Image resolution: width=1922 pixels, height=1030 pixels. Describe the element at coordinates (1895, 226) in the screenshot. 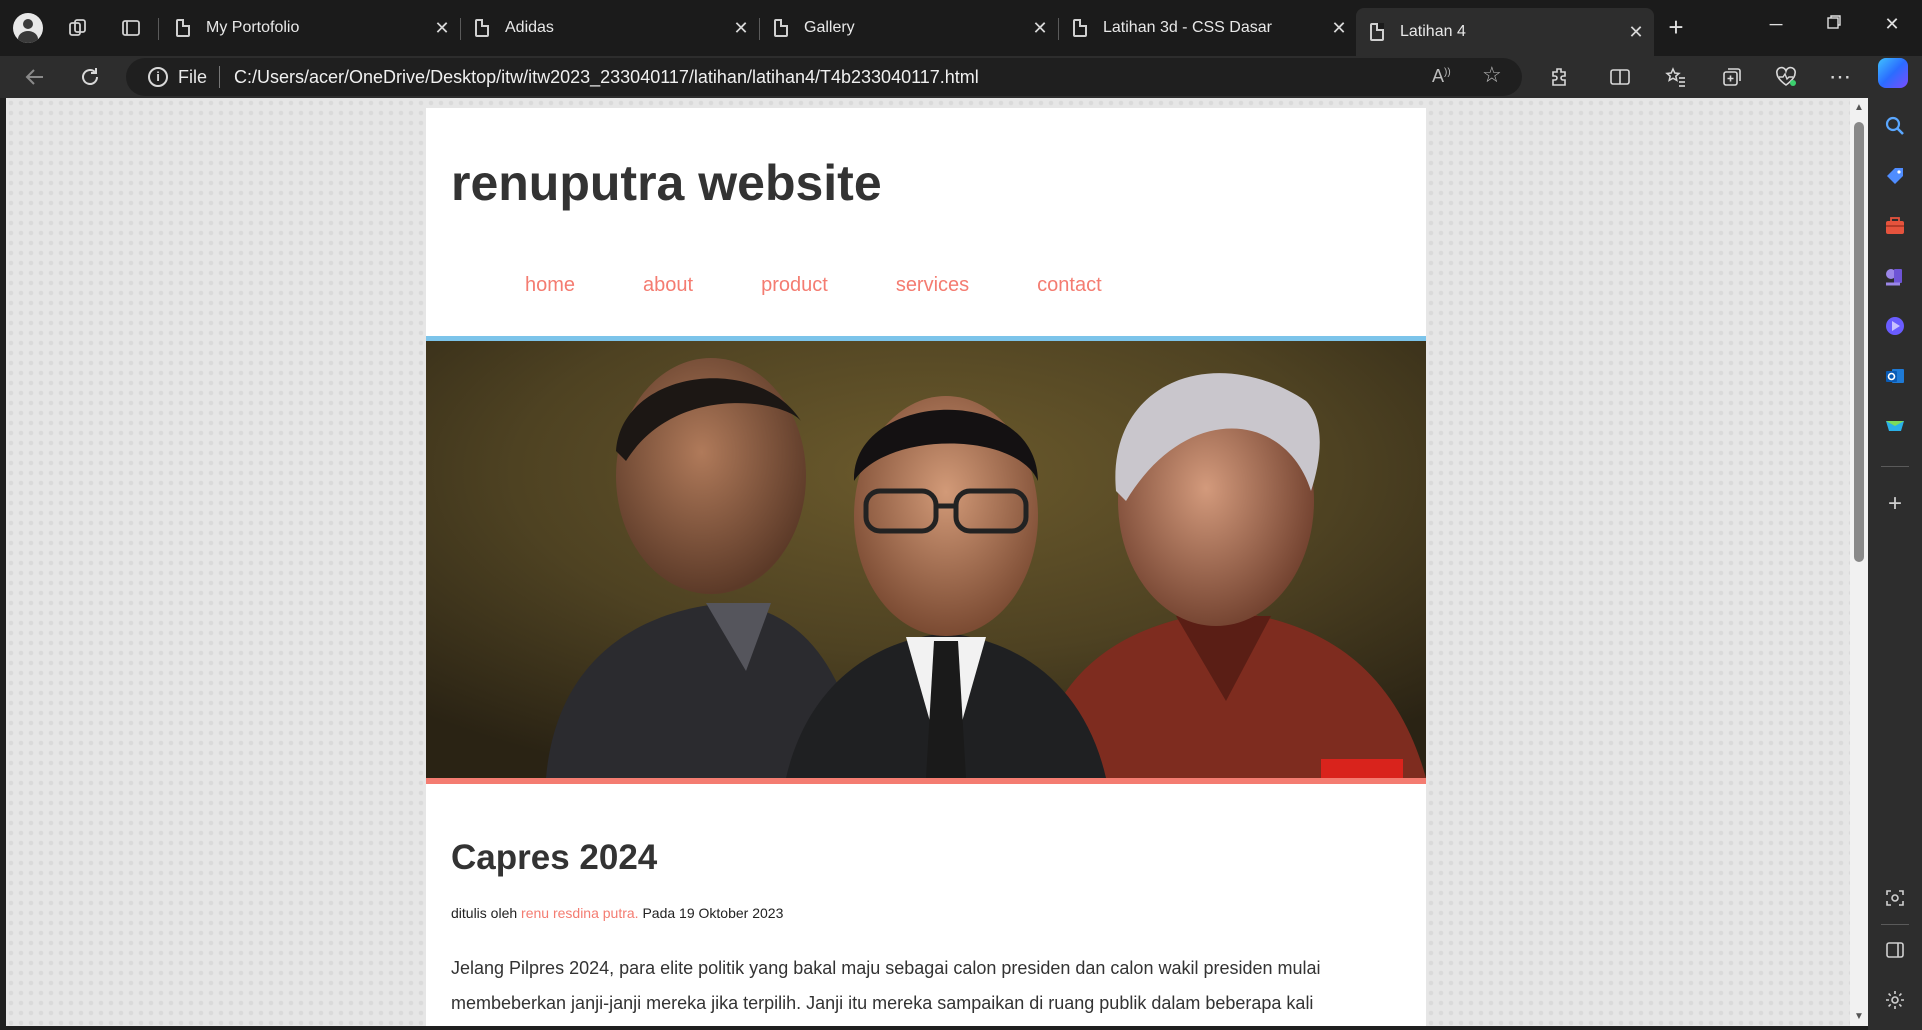

I see `tools-briefcase-icon` at that location.